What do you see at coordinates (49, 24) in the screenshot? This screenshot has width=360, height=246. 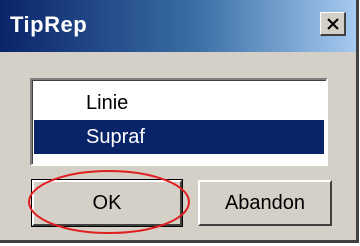 I see `window-title: TipRep` at bounding box center [49, 24].